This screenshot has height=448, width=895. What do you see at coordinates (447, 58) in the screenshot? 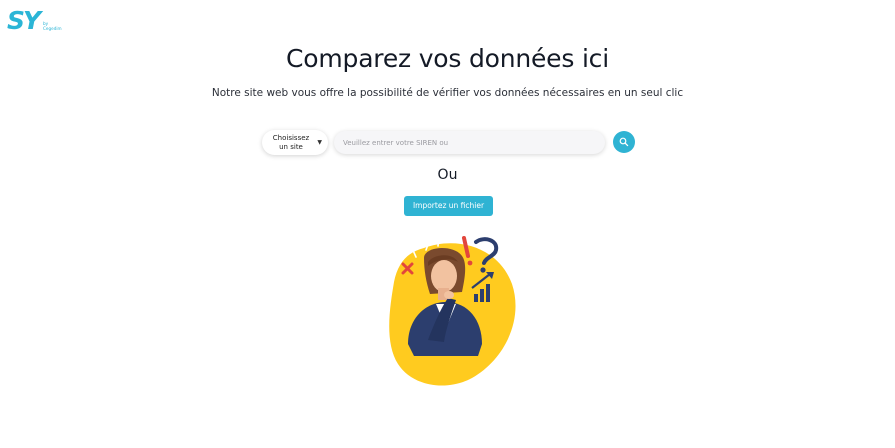
I see `page-title: Comparez vos données ici` at bounding box center [447, 58].